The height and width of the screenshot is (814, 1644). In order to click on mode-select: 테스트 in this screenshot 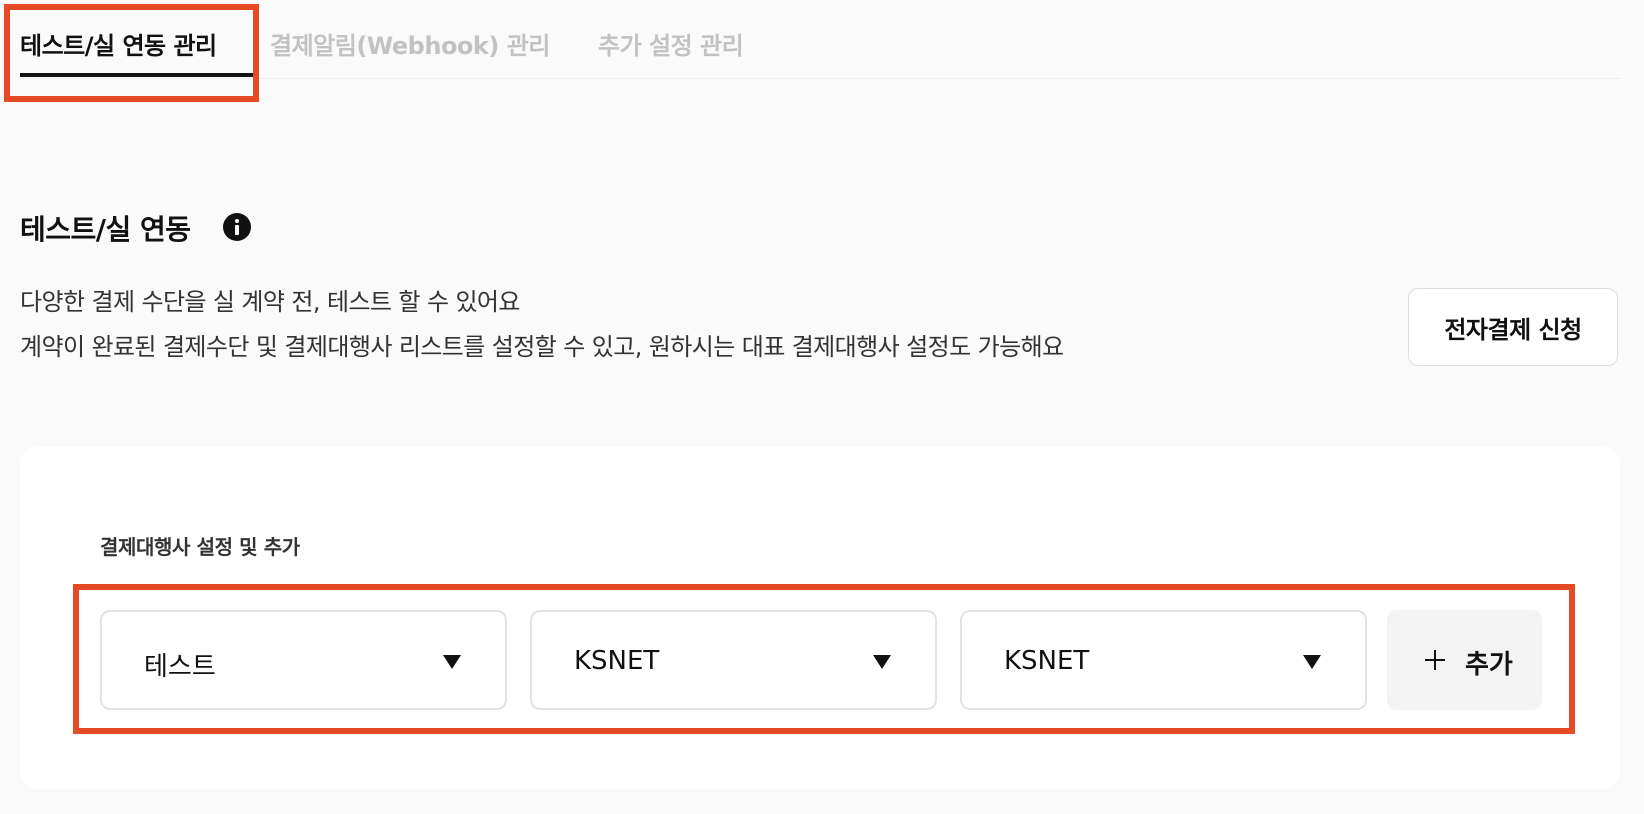, I will do `click(303, 660)`.